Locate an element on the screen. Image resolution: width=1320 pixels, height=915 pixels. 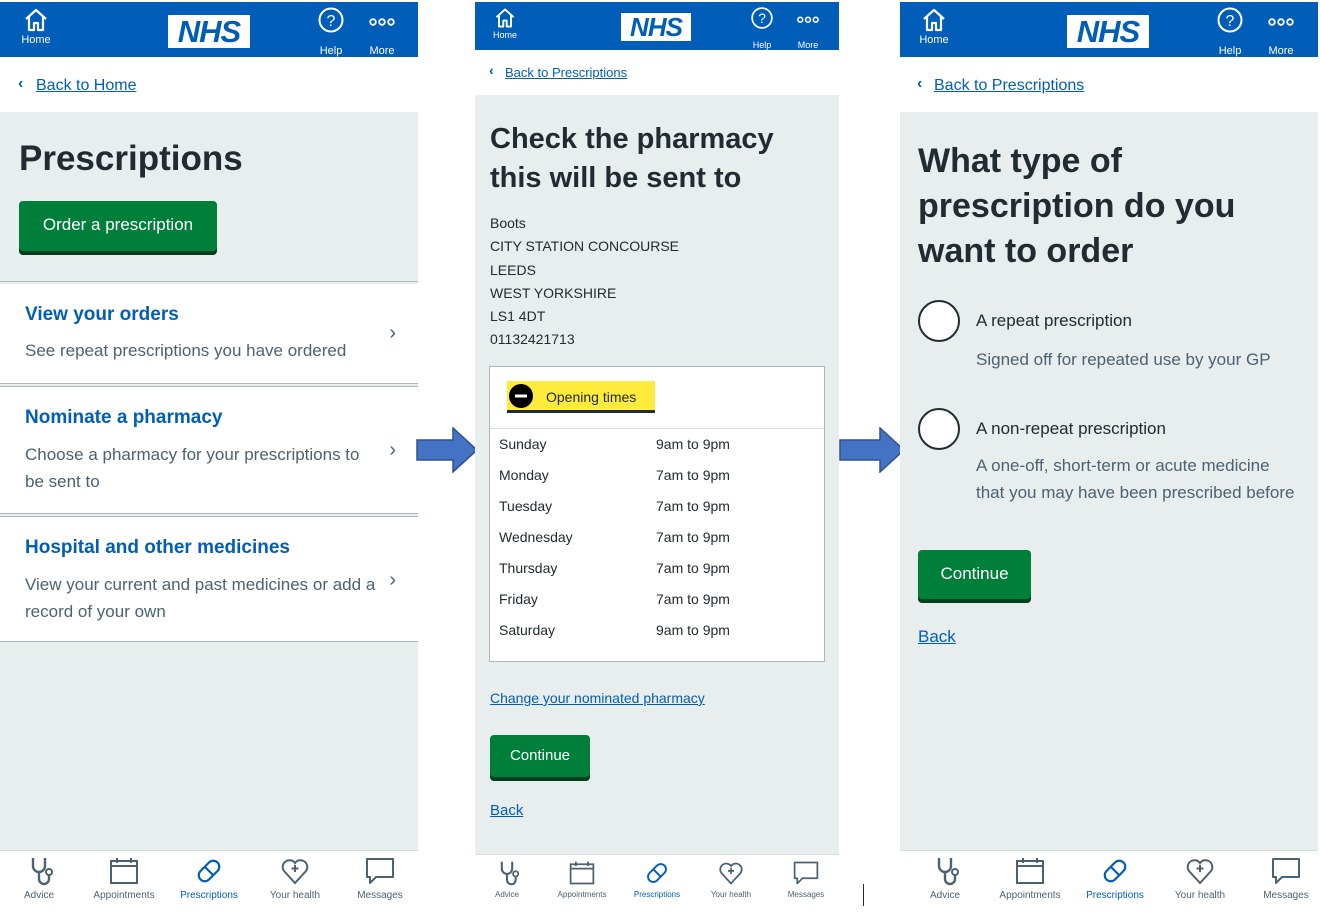
help-label: Help is located at coordinates (331, 51).